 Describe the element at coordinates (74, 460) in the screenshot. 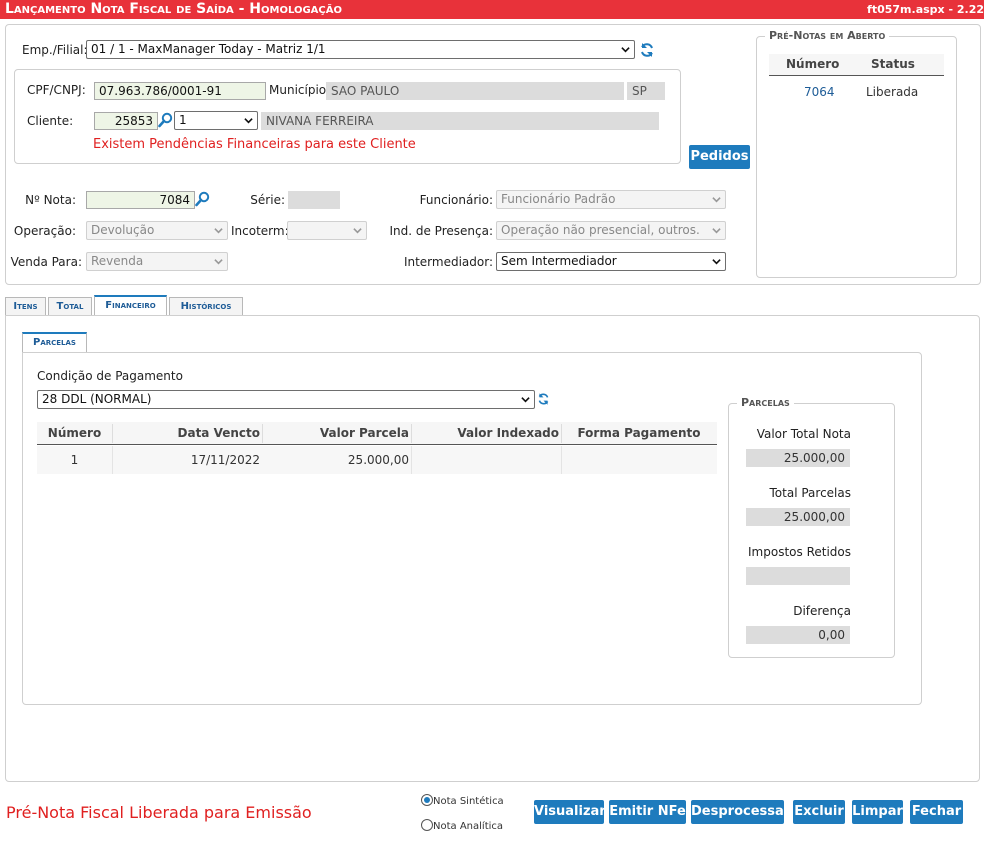

I see `cell-numero: 1` at that location.